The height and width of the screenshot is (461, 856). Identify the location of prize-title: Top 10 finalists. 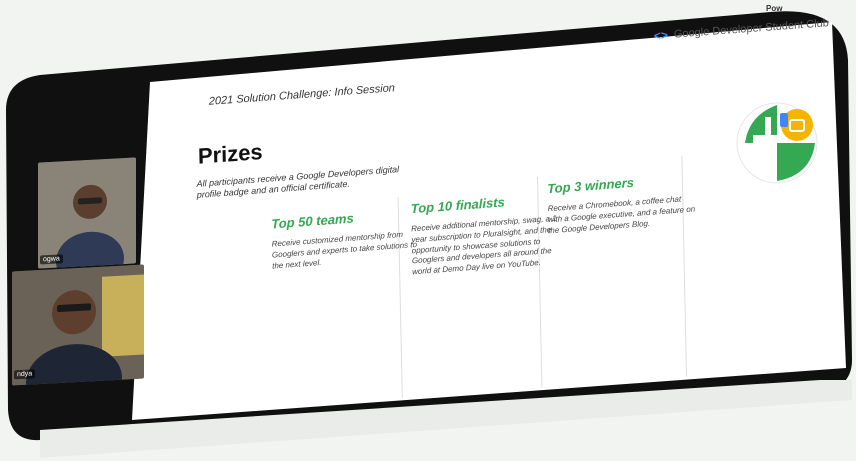
(457, 205).